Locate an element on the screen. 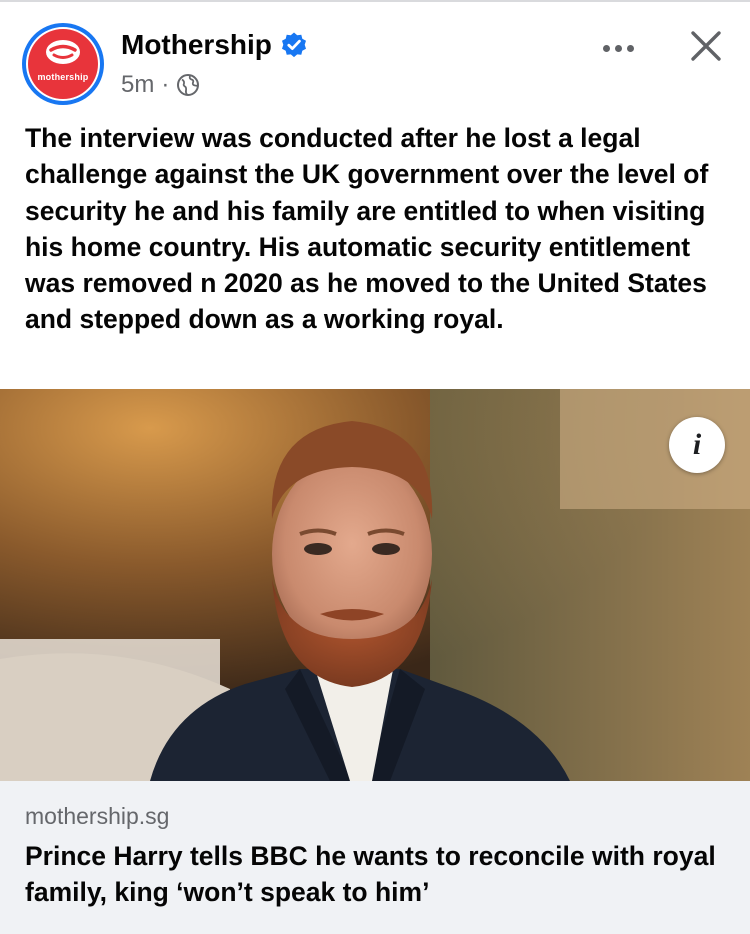 This screenshot has height=934, width=750. more-options-icon is located at coordinates (618, 48).